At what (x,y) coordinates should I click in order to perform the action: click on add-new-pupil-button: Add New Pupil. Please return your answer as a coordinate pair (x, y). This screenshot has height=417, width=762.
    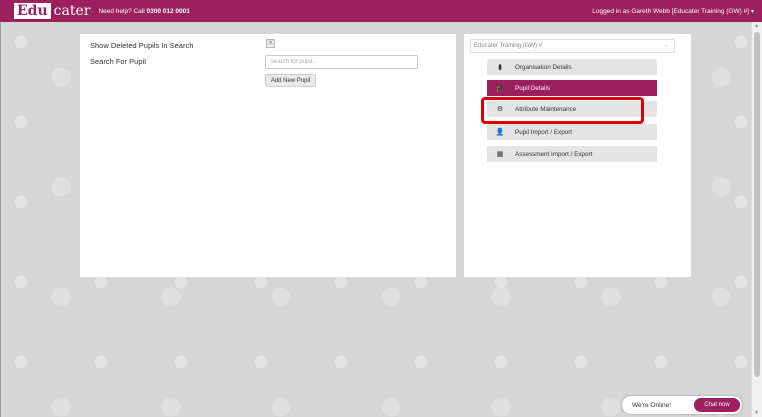
    Looking at the image, I should click on (290, 80).